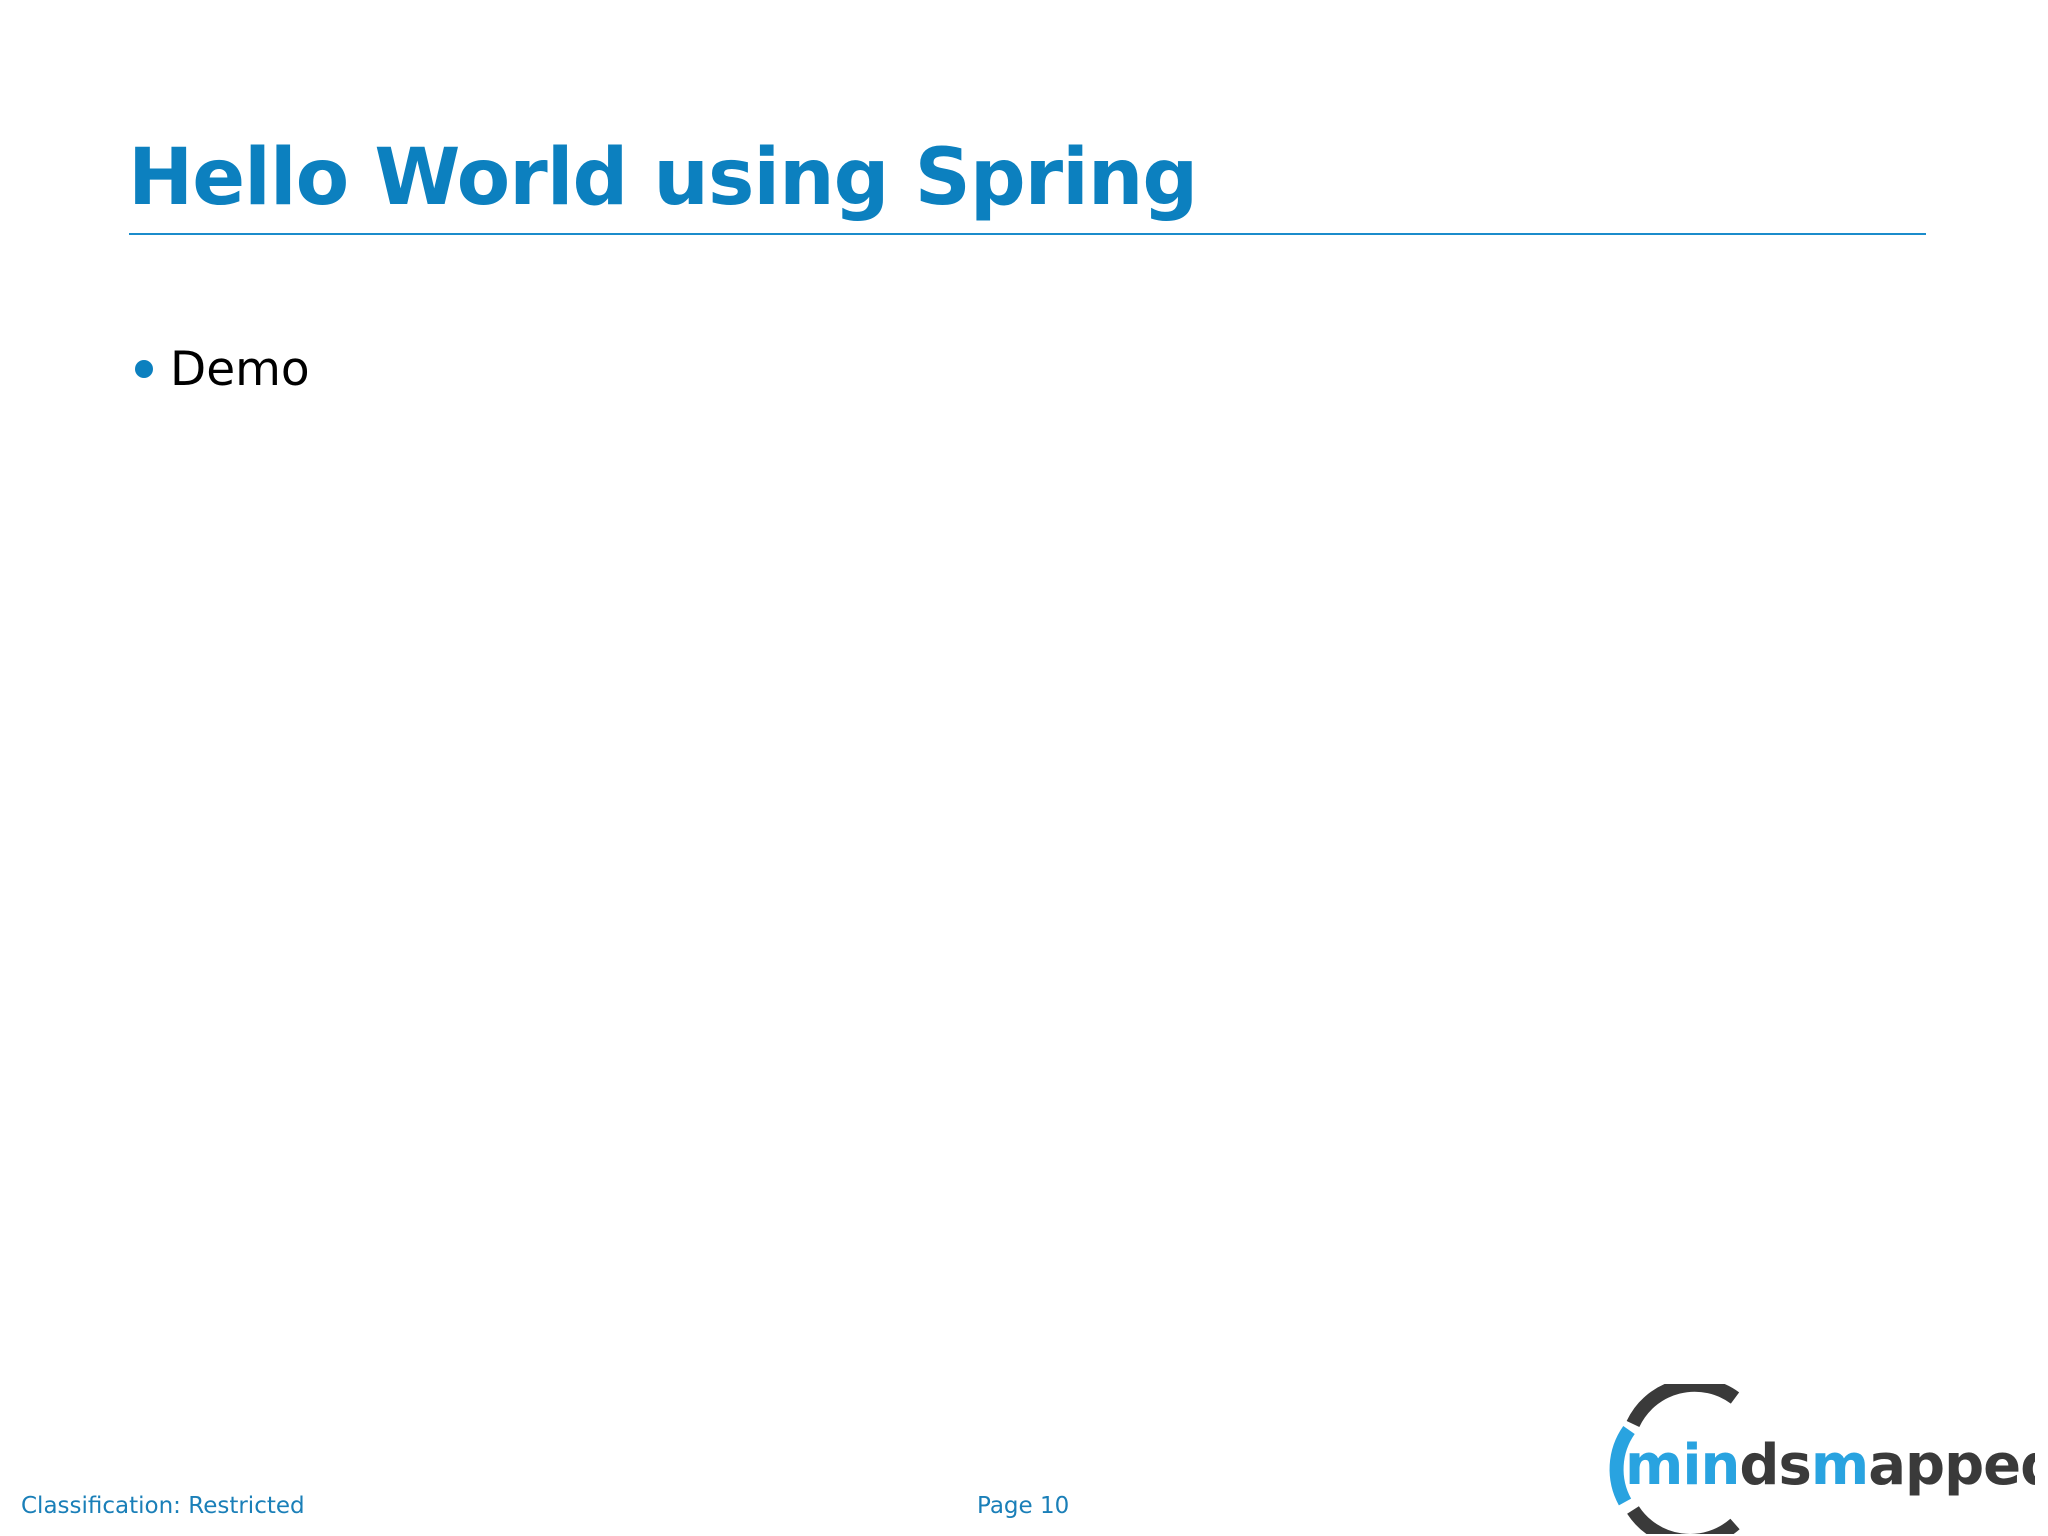  I want to click on footer-classification: Classification: Restricted, so click(163, 1506).